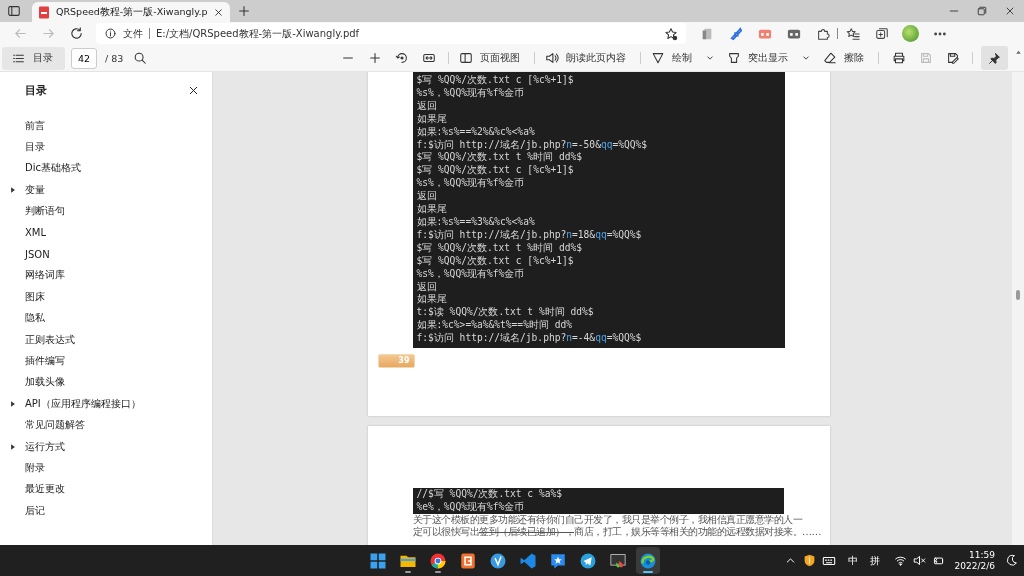 This screenshot has width=1024, height=576. What do you see at coordinates (1018, 52) in the screenshot?
I see `scroll-up-icon` at bounding box center [1018, 52].